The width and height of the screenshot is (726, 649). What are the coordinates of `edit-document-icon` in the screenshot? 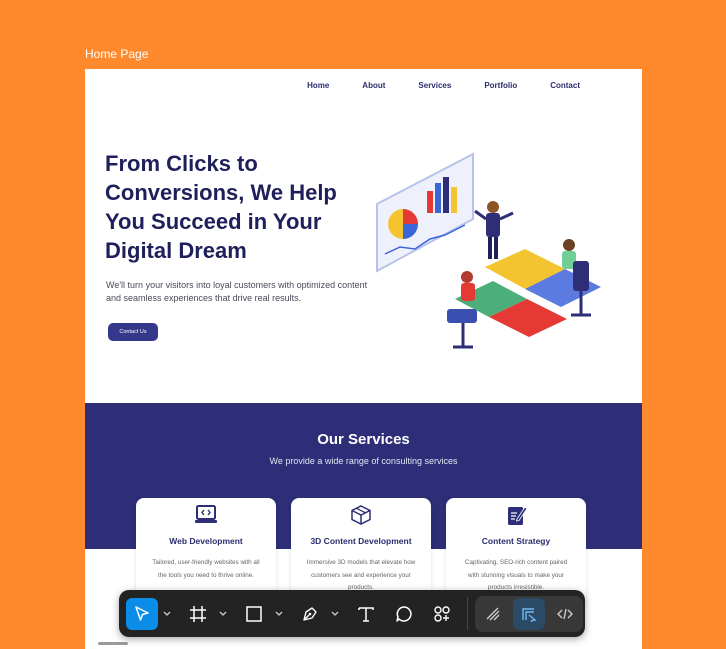 It's located at (518, 515).